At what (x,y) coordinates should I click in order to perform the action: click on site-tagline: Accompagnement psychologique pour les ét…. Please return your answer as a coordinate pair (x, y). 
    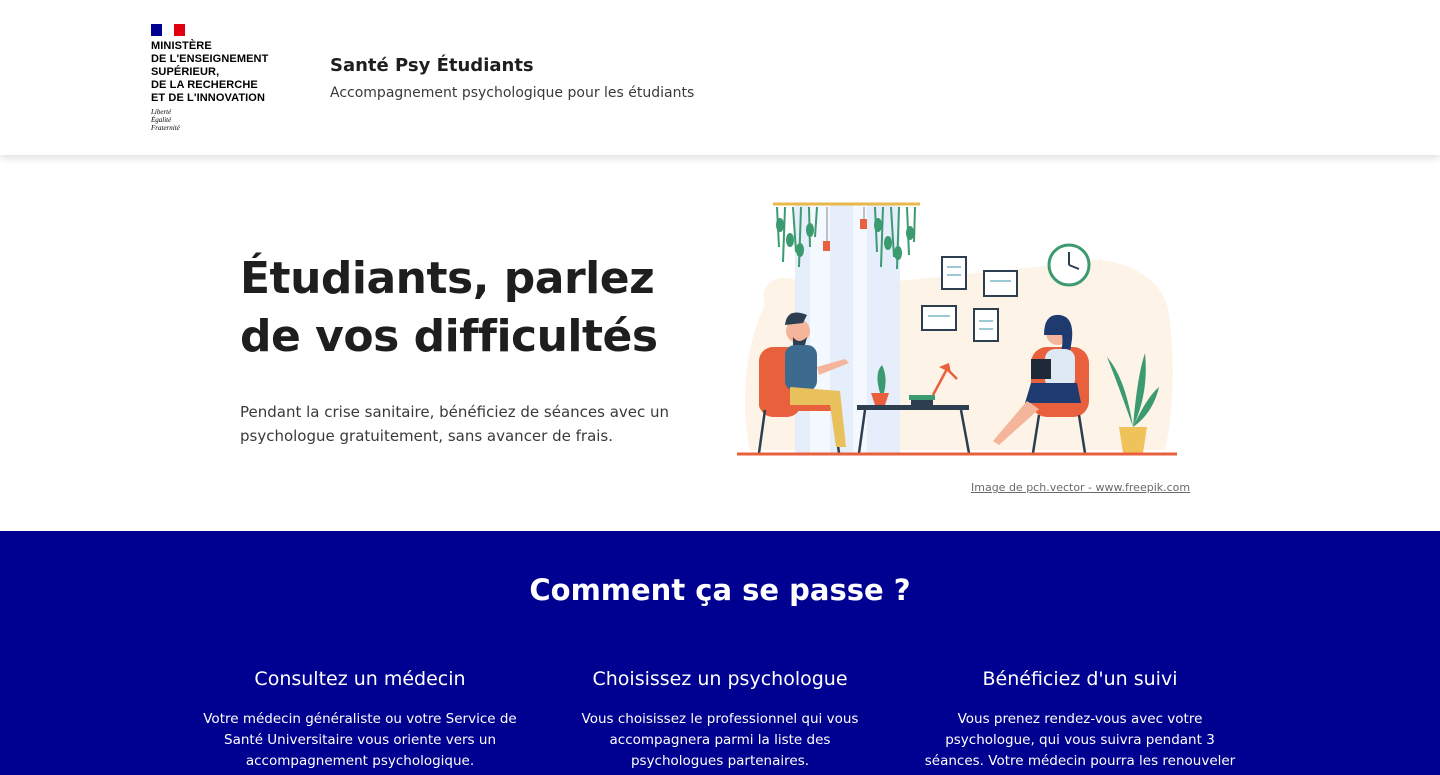
    Looking at the image, I should click on (512, 93).